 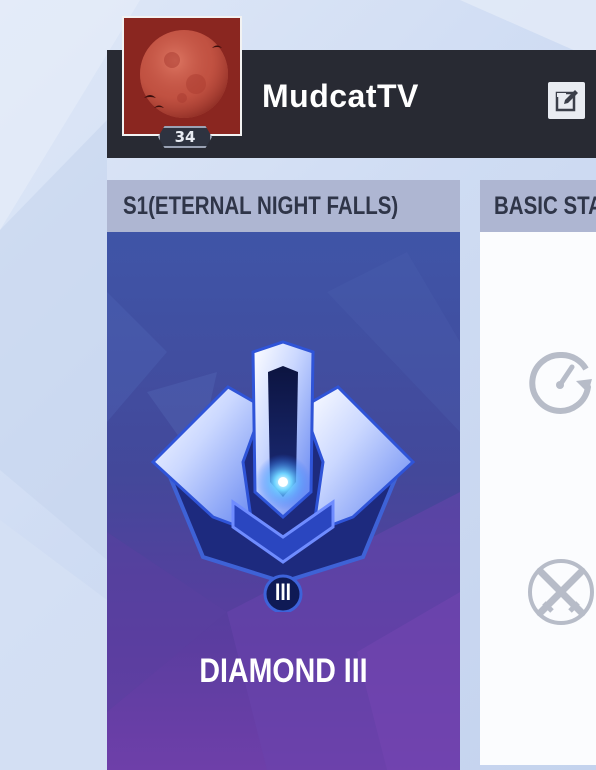 I want to click on season-title: S1(ETERNAL NIGHT FALLS), so click(x=261, y=205).